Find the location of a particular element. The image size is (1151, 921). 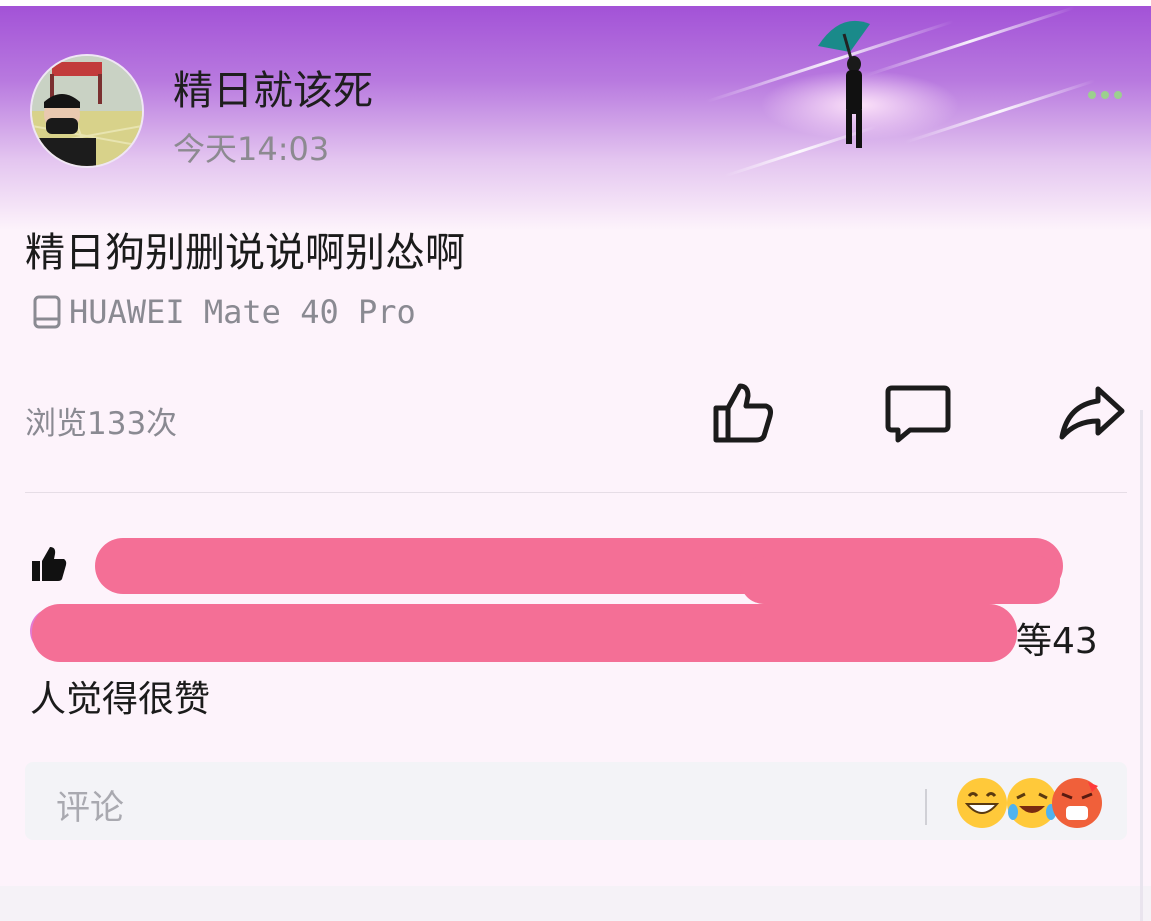

device-info: HUAWEI Mate 40 Pro is located at coordinates (224, 312).